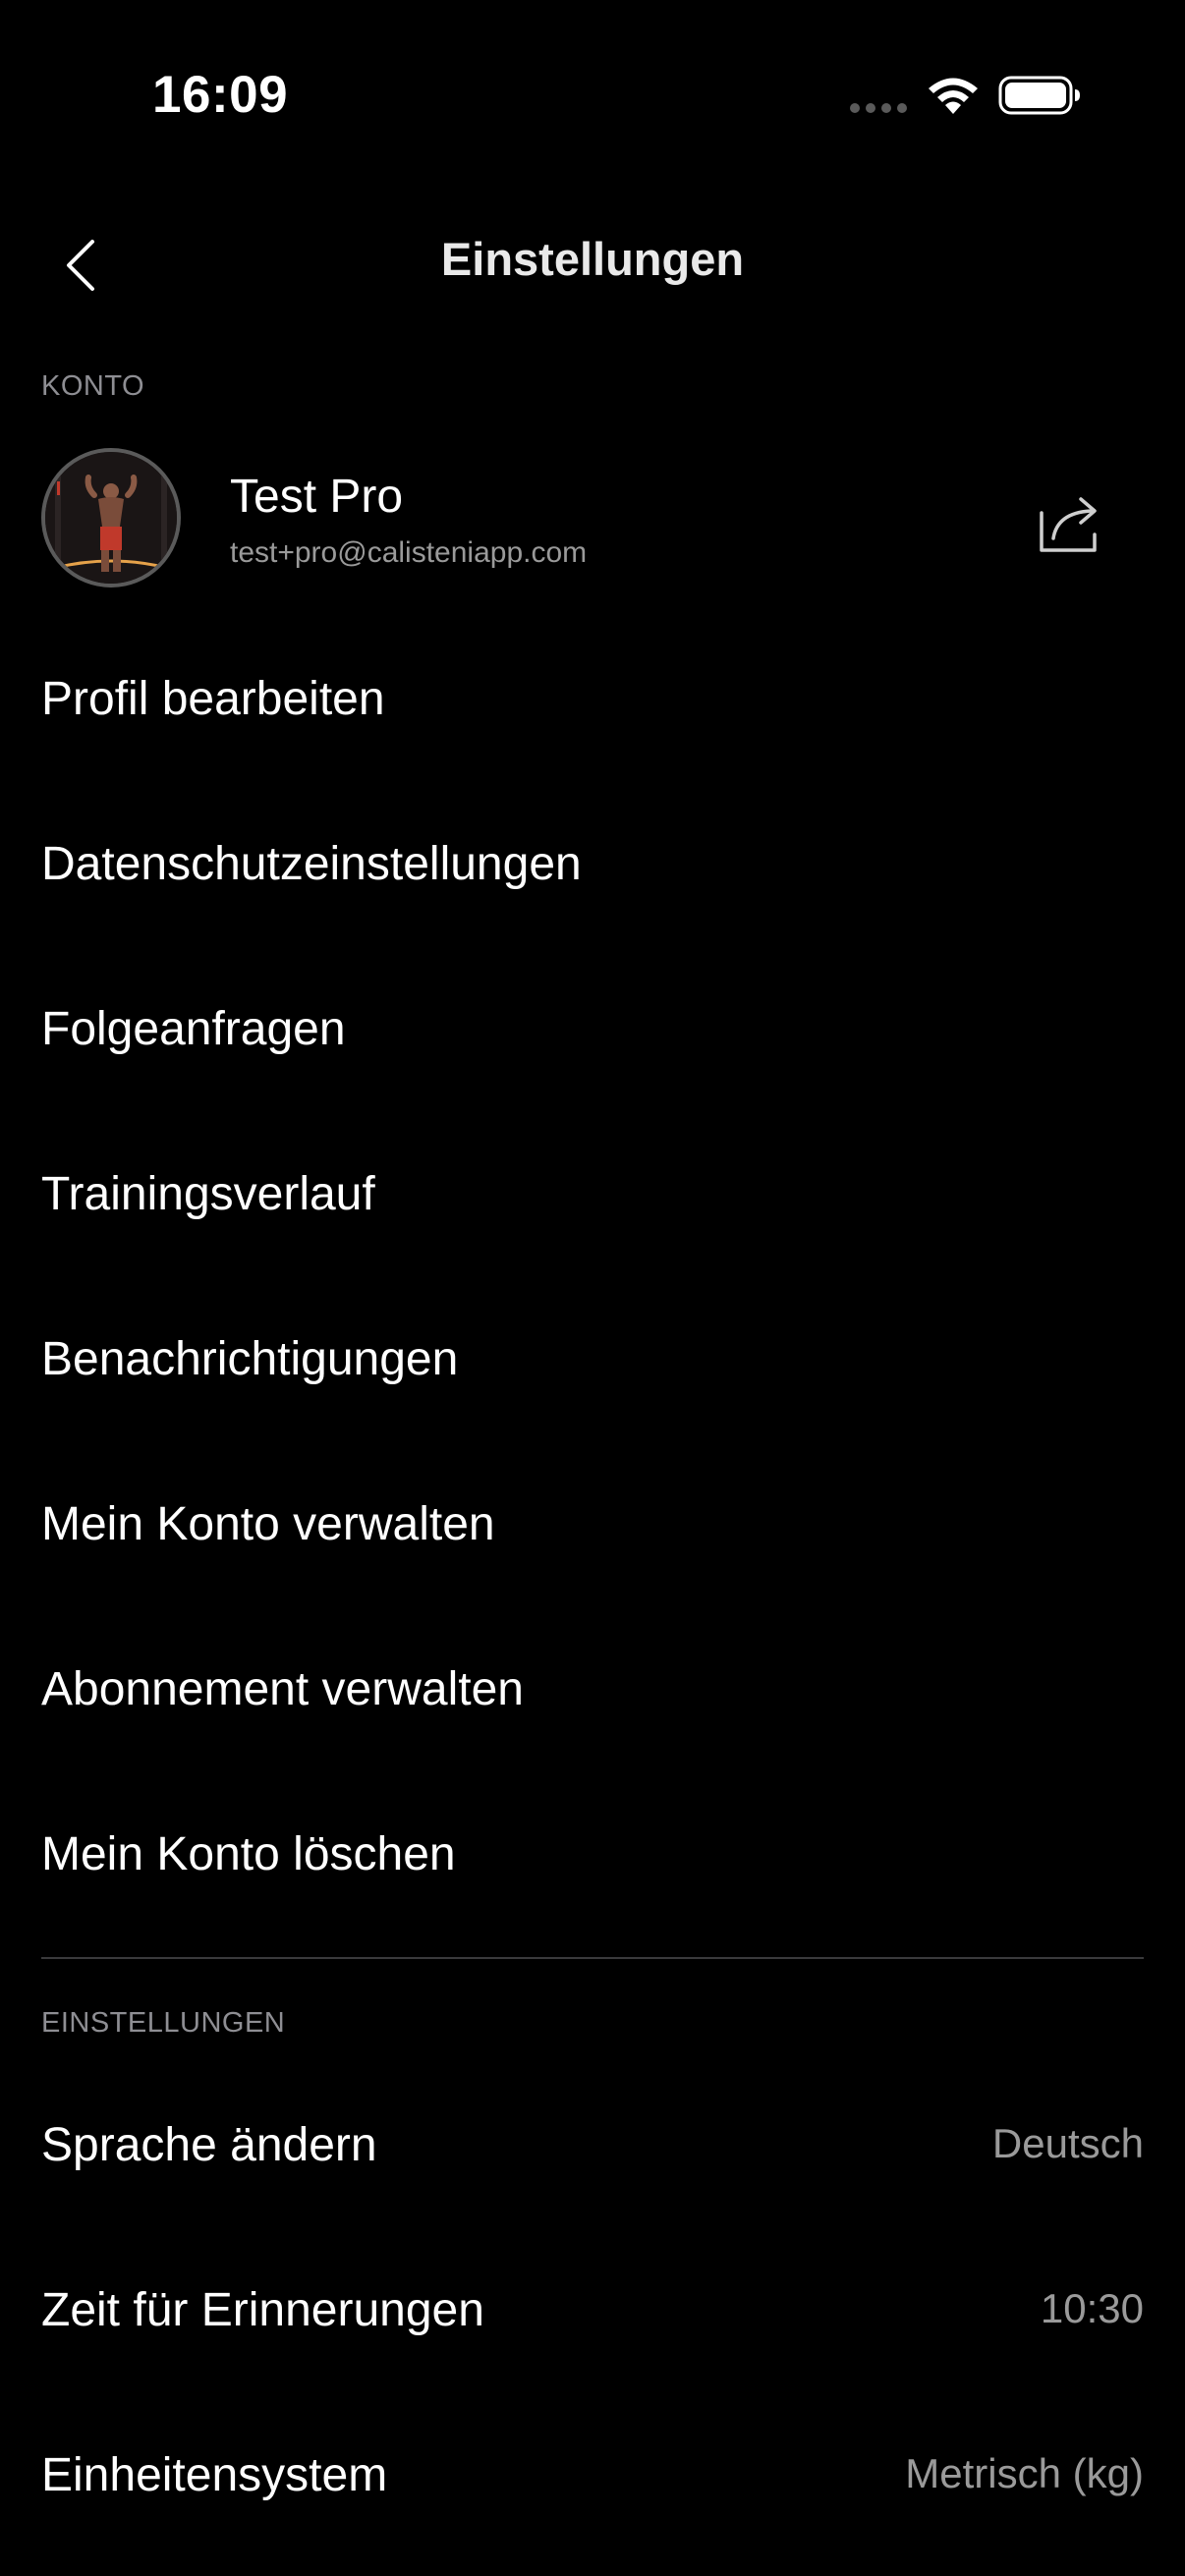  What do you see at coordinates (592, 1193) in the screenshot?
I see `menu-item-trainingsverlauf: Trainingsverlauf` at bounding box center [592, 1193].